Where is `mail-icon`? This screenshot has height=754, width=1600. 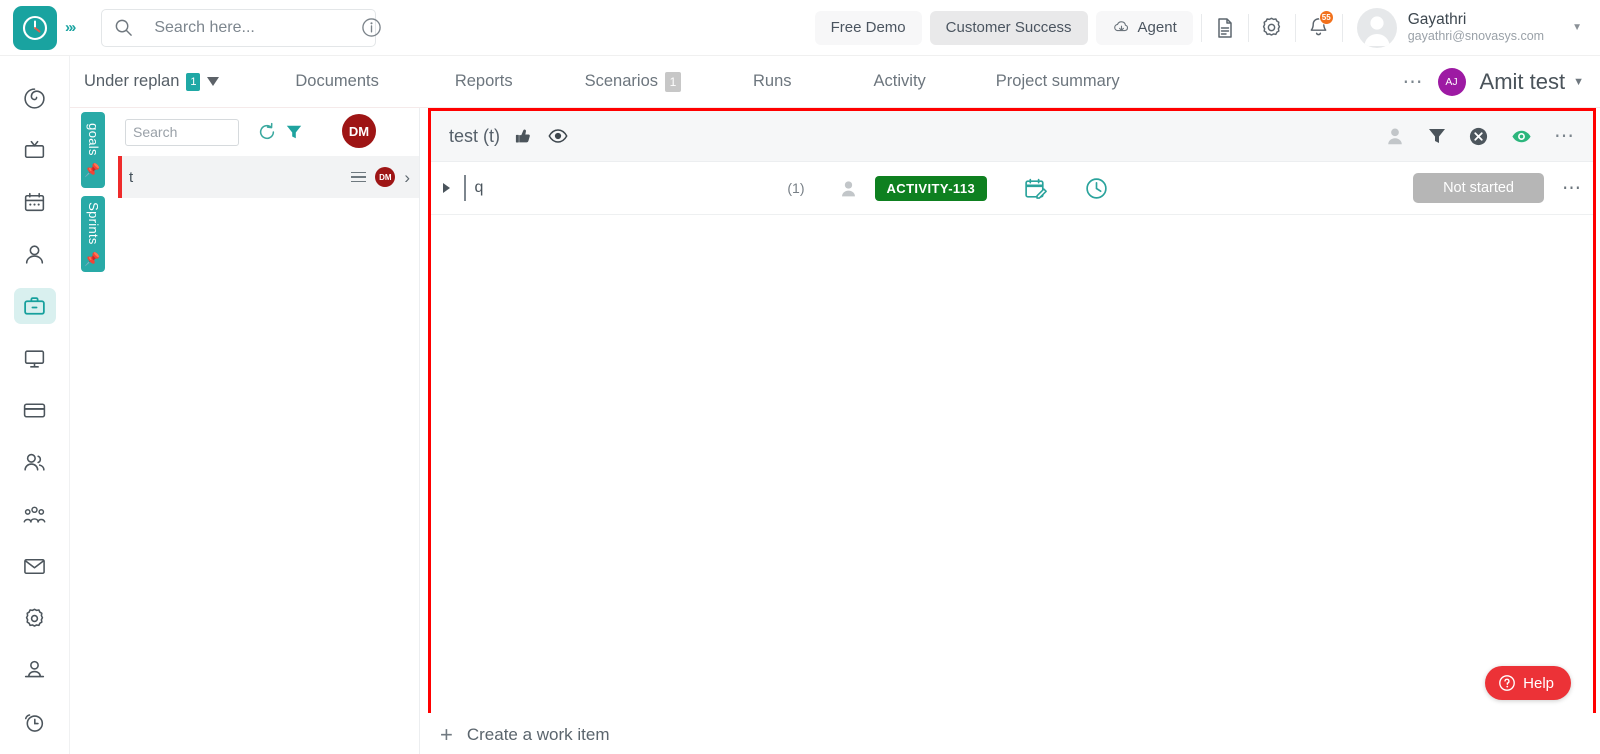 mail-icon is located at coordinates (34, 566).